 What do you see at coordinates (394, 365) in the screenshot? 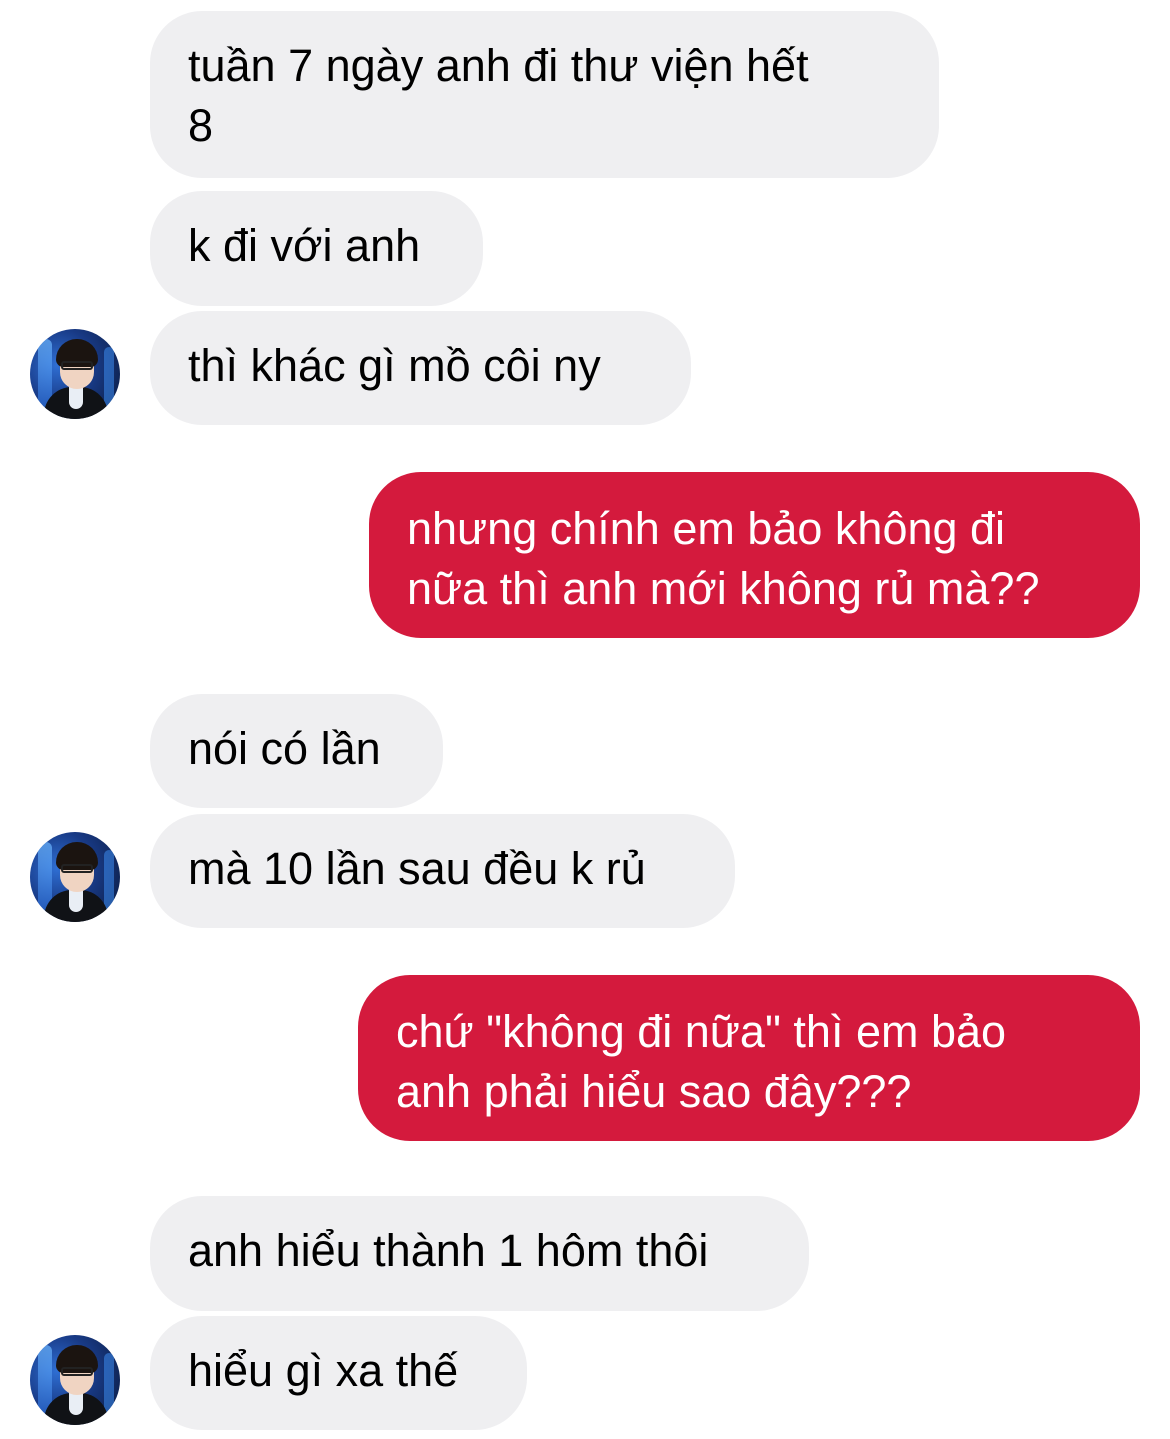
I see `message-text: thì khác gì mồ côi ny` at bounding box center [394, 365].